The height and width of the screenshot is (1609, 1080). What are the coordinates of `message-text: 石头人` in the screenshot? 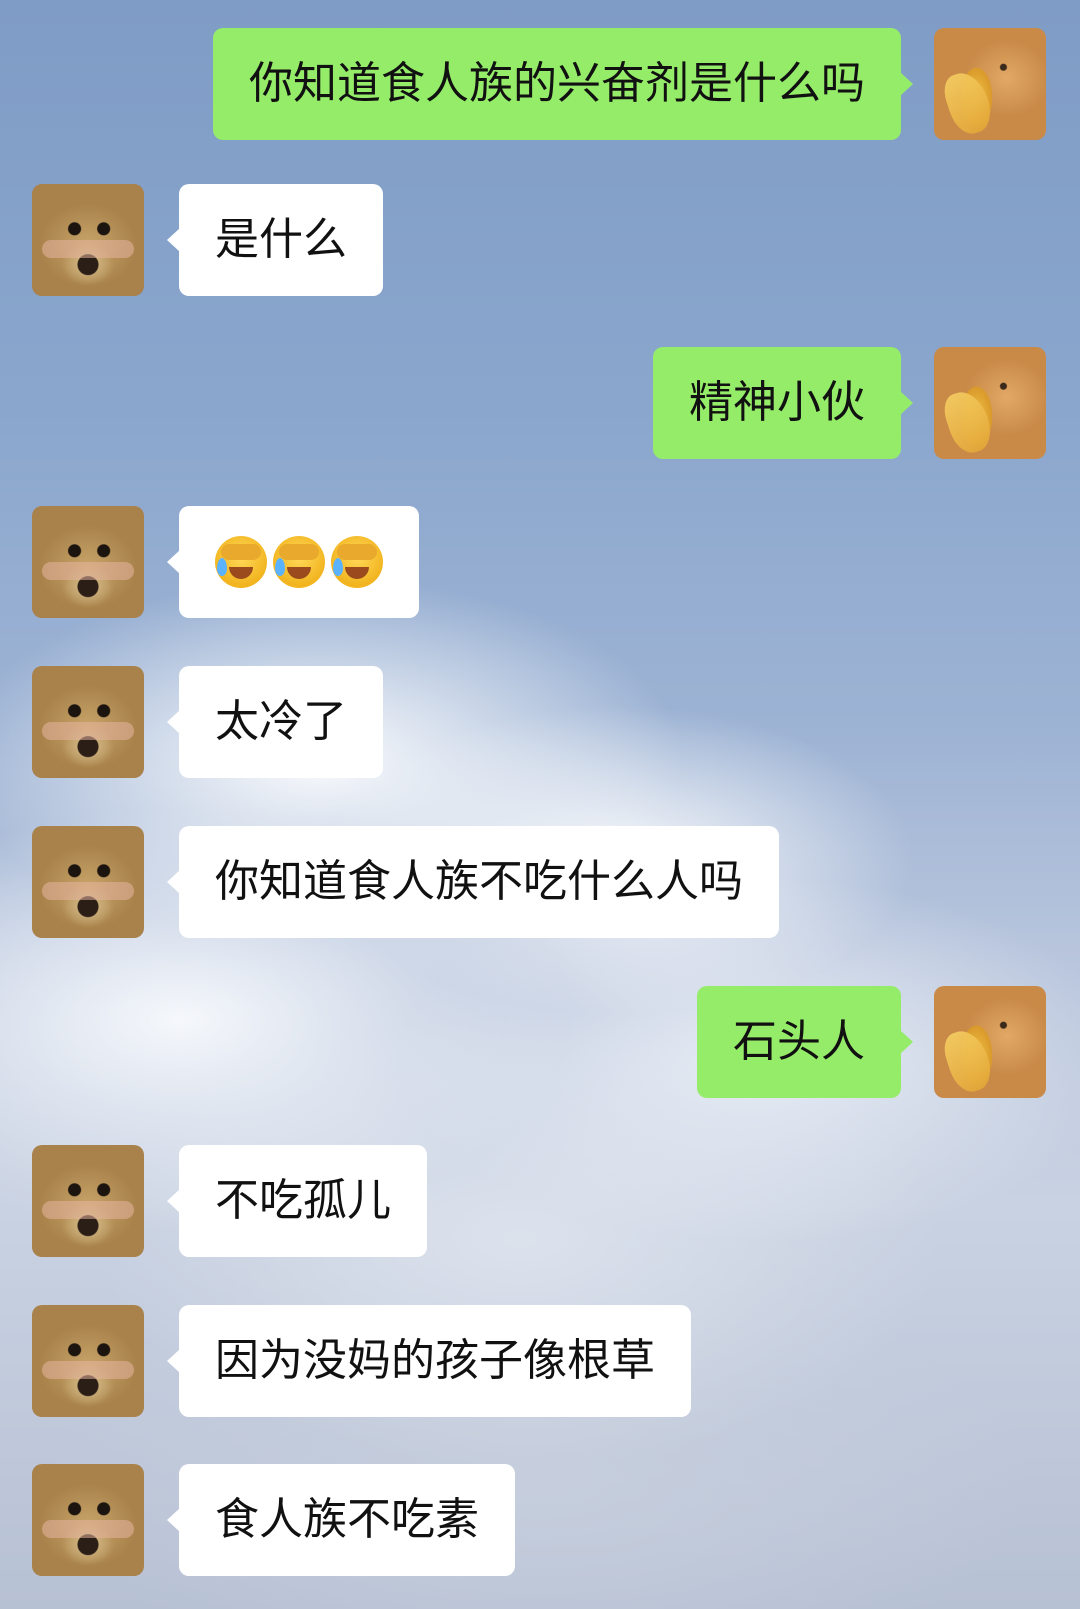 It's located at (799, 1041).